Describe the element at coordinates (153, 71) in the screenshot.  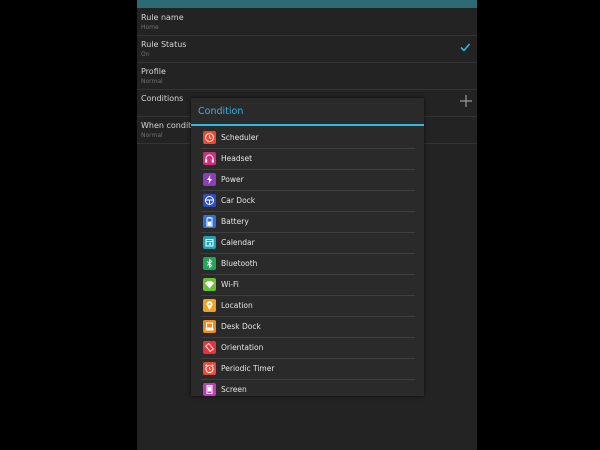
I see `profile-label: Profile` at that location.